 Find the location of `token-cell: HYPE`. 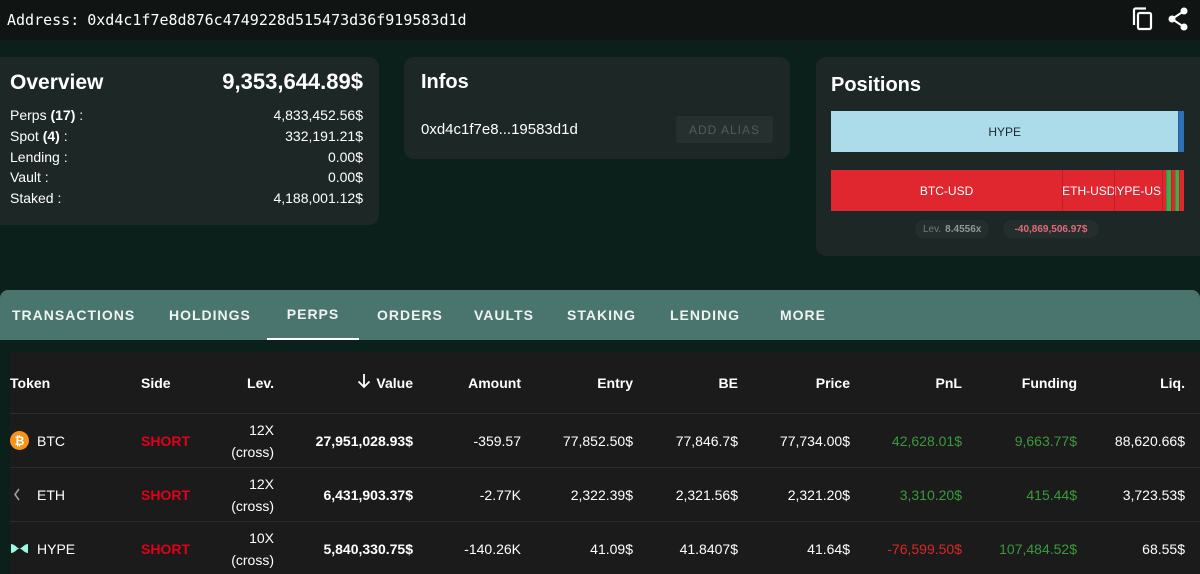

token-cell: HYPE is located at coordinates (42, 548).